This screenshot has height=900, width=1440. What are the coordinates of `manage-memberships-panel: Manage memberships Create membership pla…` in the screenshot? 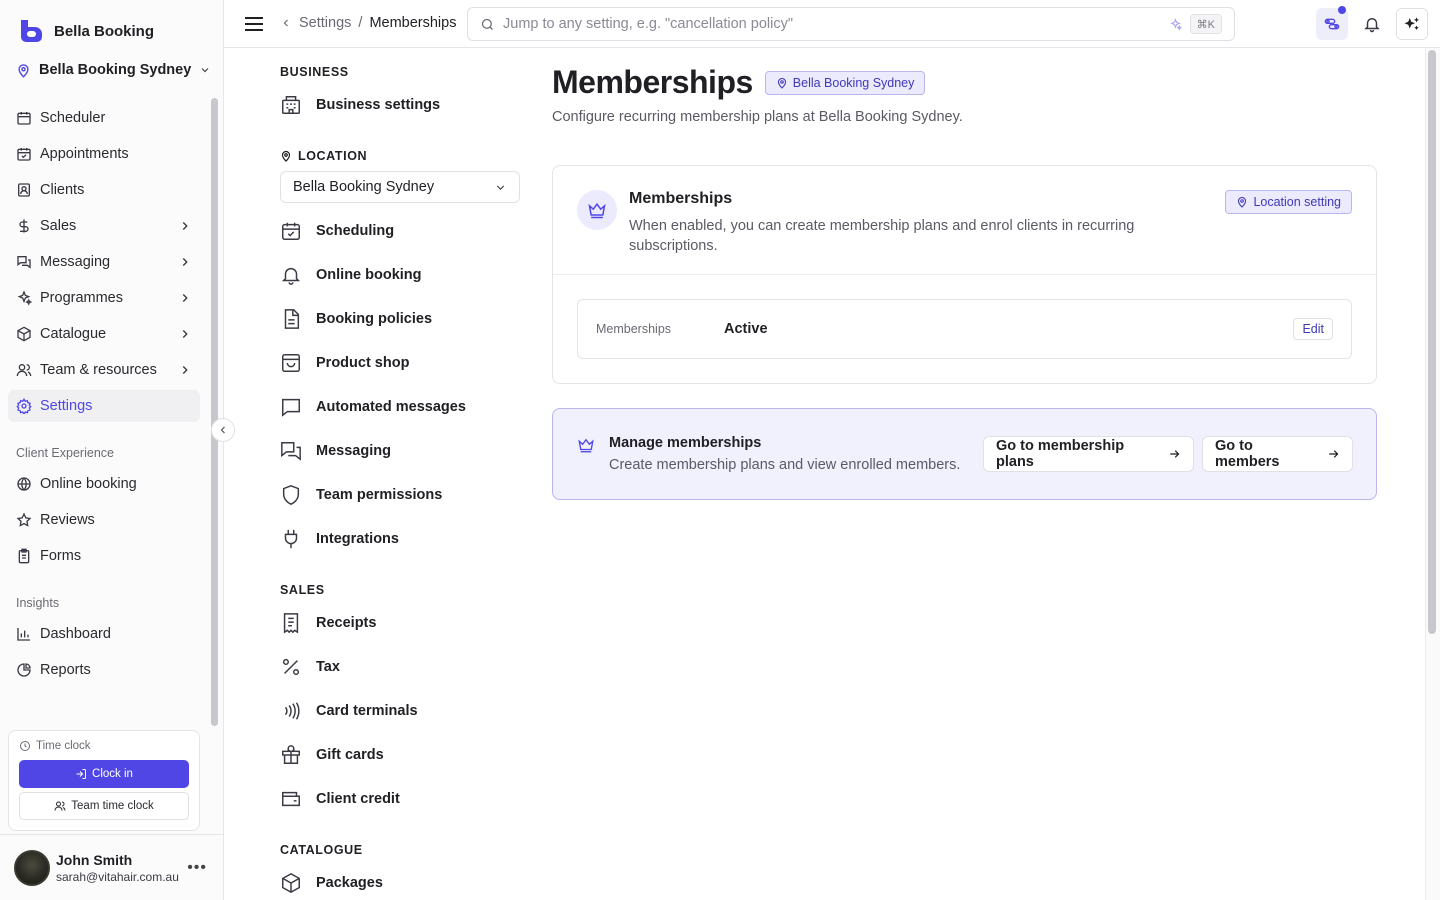 It's located at (964, 454).